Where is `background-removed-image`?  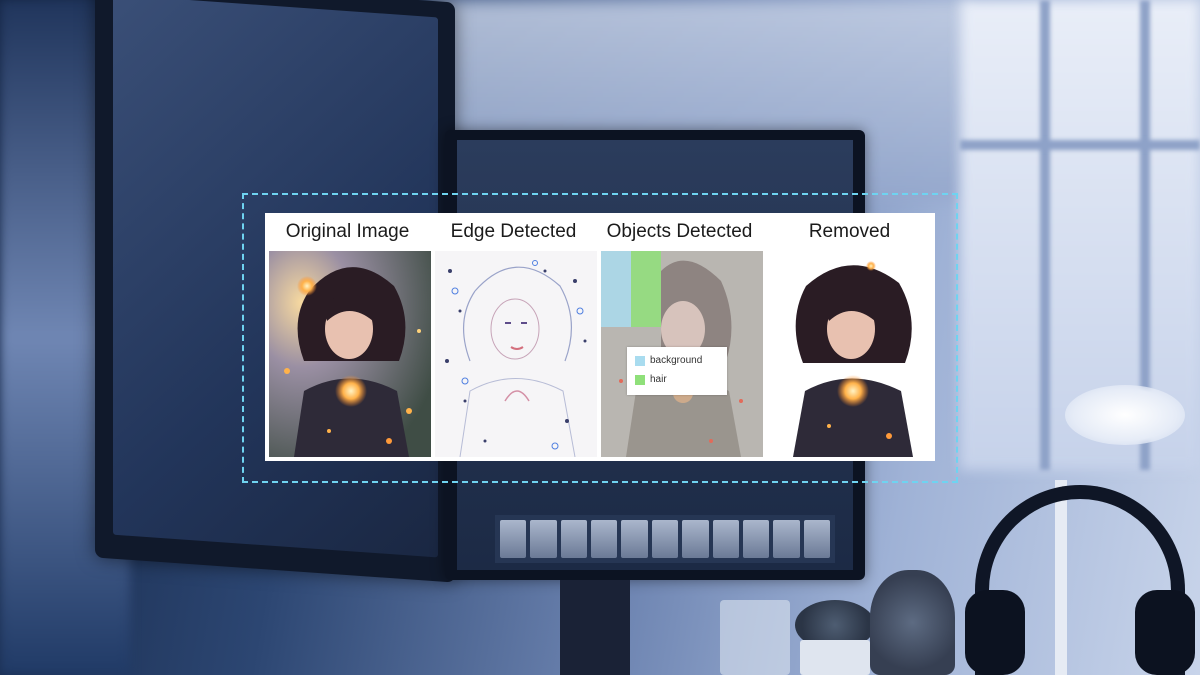
background-removed-image is located at coordinates (852, 354).